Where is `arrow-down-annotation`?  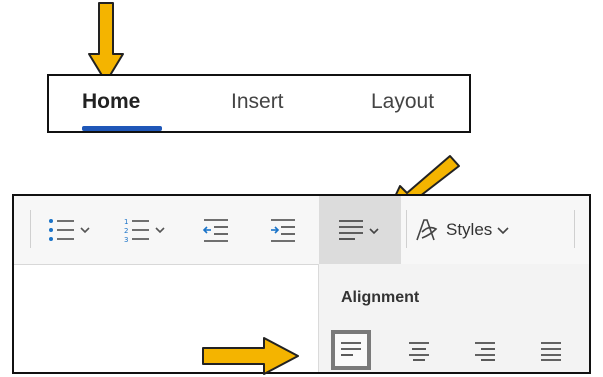 arrow-down-annotation is located at coordinates (106, 42).